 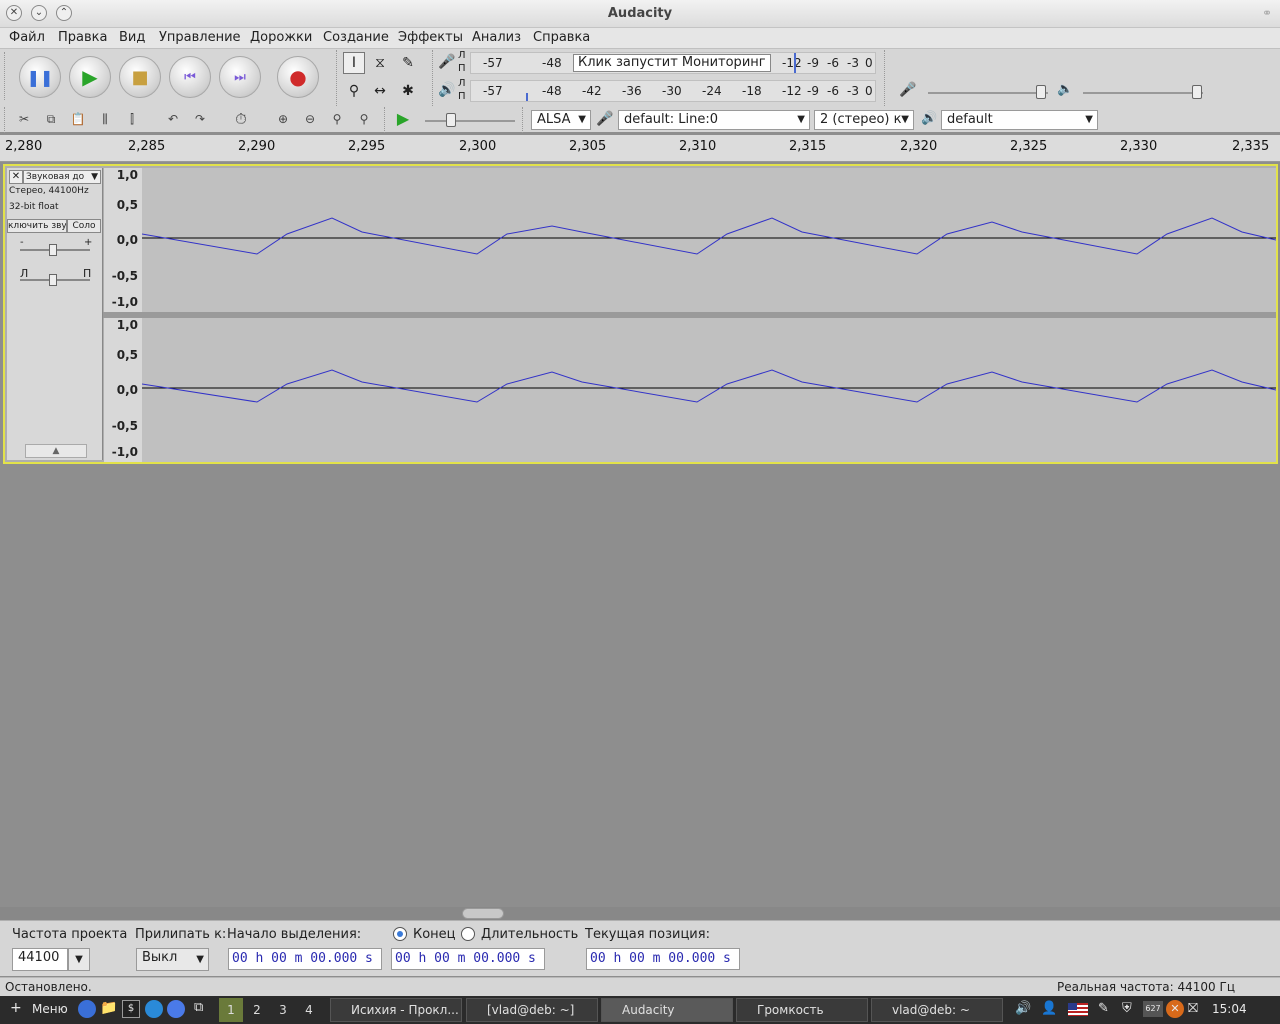 I want to click on edit-toolbar-grip, so click(x=5, y=120).